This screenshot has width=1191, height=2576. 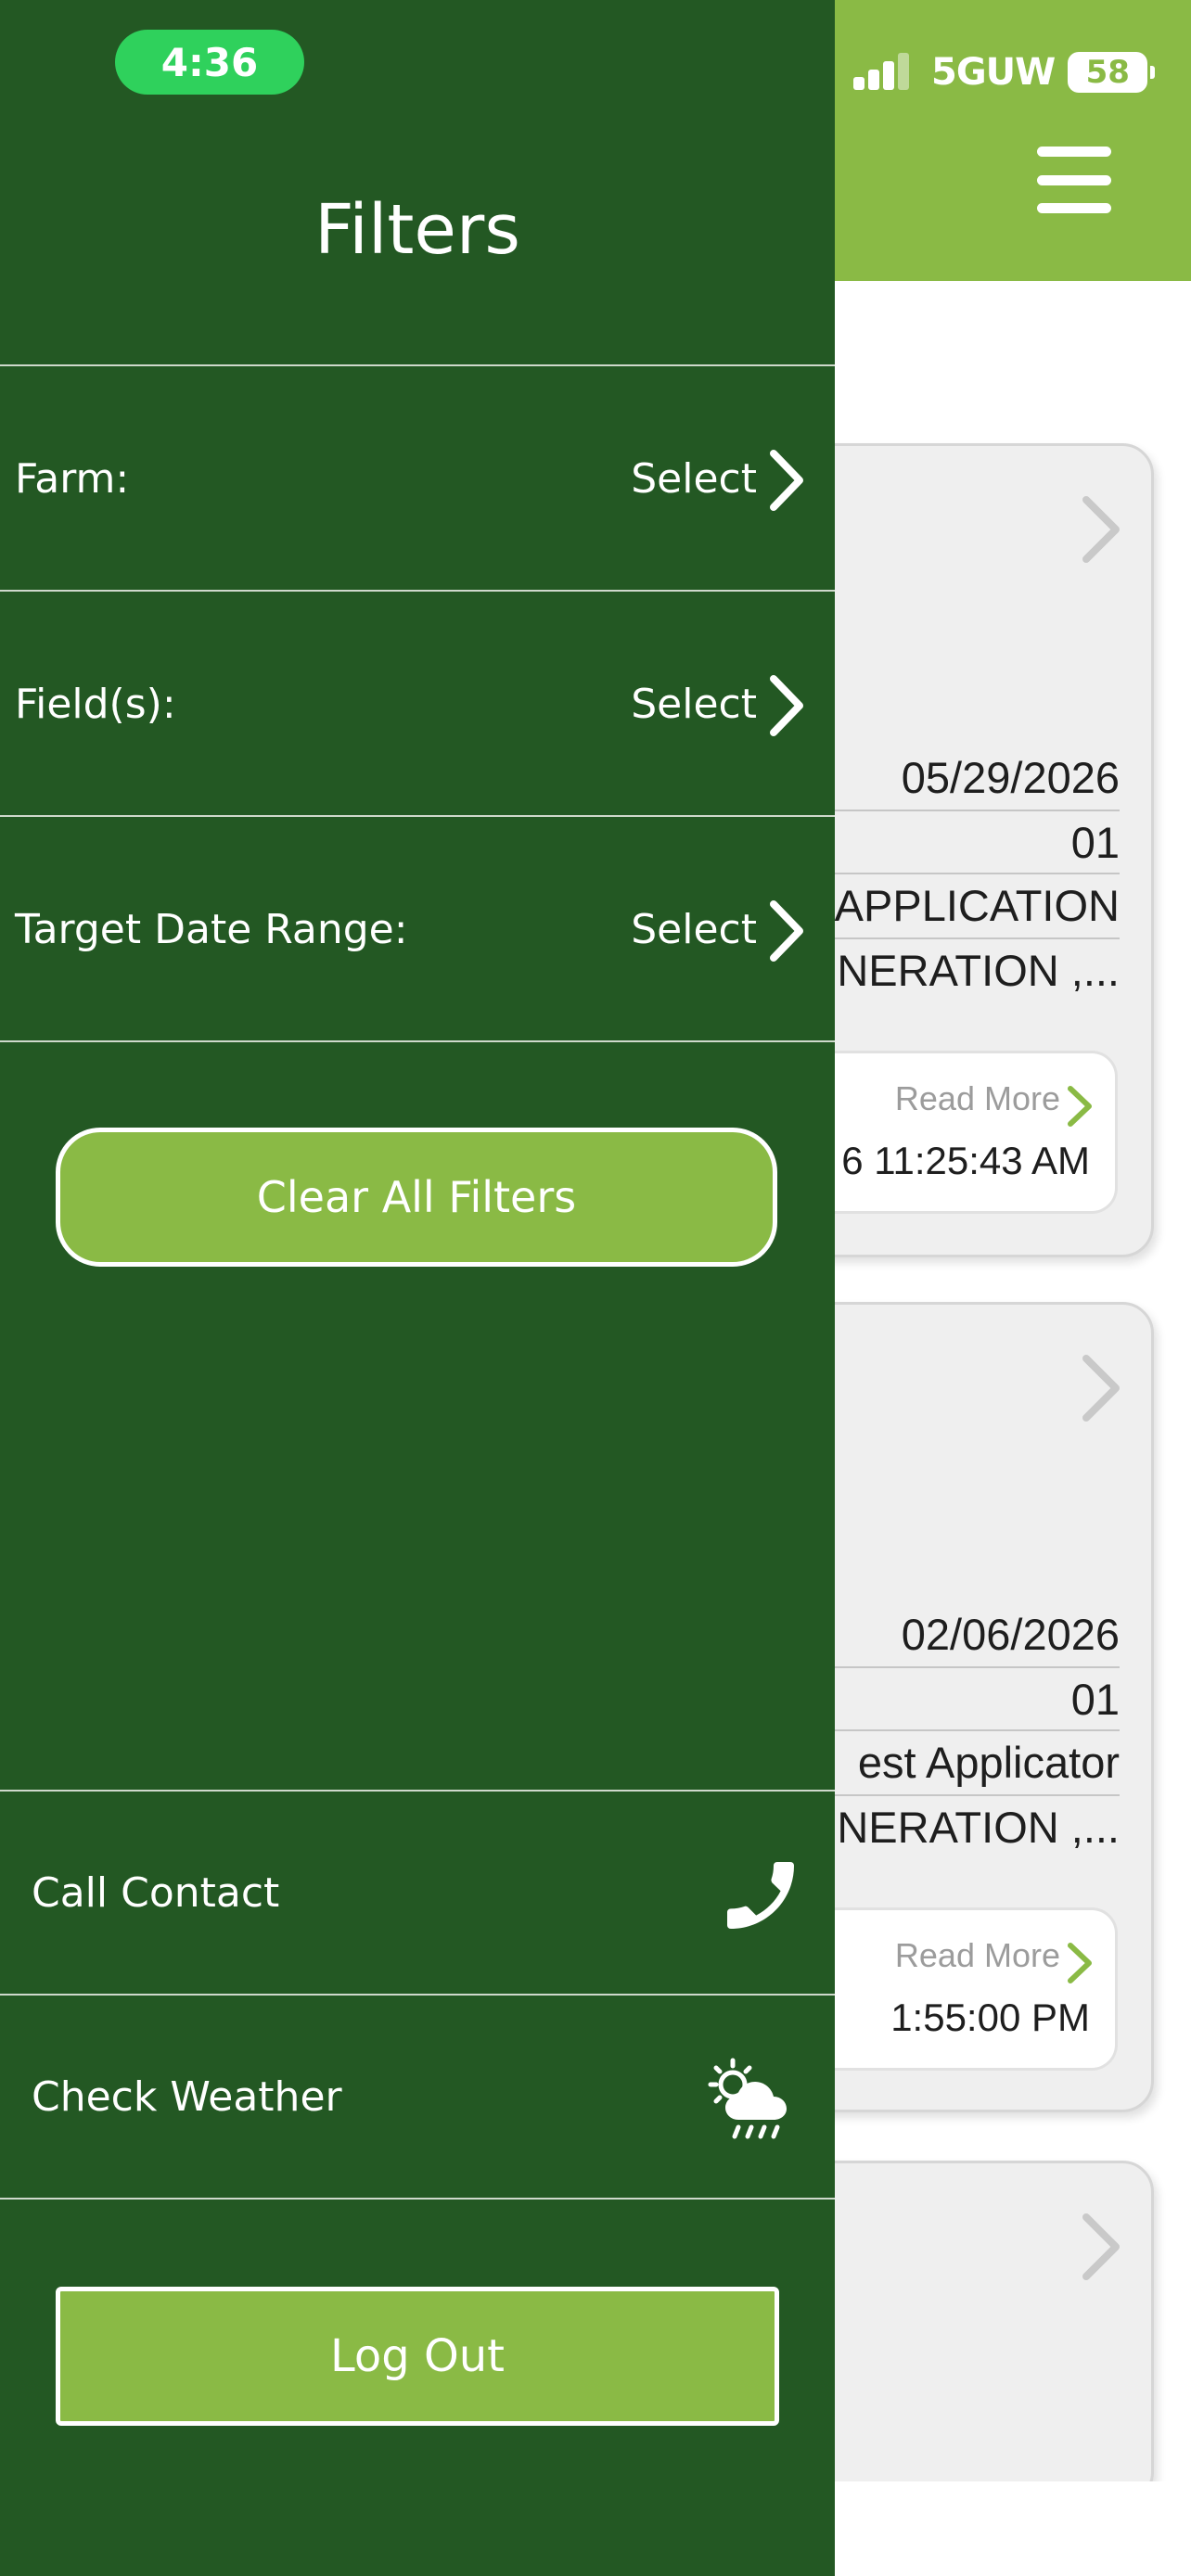 I want to click on hamburger-menu-icon, so click(x=1074, y=180).